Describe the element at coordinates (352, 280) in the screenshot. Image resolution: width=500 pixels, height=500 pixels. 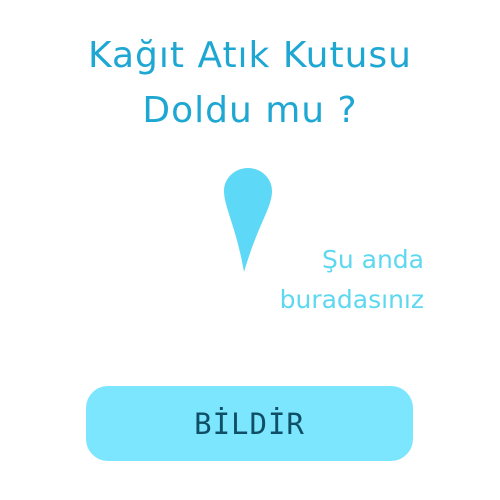
I see `current-location-label: Şu anda buradasınız` at that location.